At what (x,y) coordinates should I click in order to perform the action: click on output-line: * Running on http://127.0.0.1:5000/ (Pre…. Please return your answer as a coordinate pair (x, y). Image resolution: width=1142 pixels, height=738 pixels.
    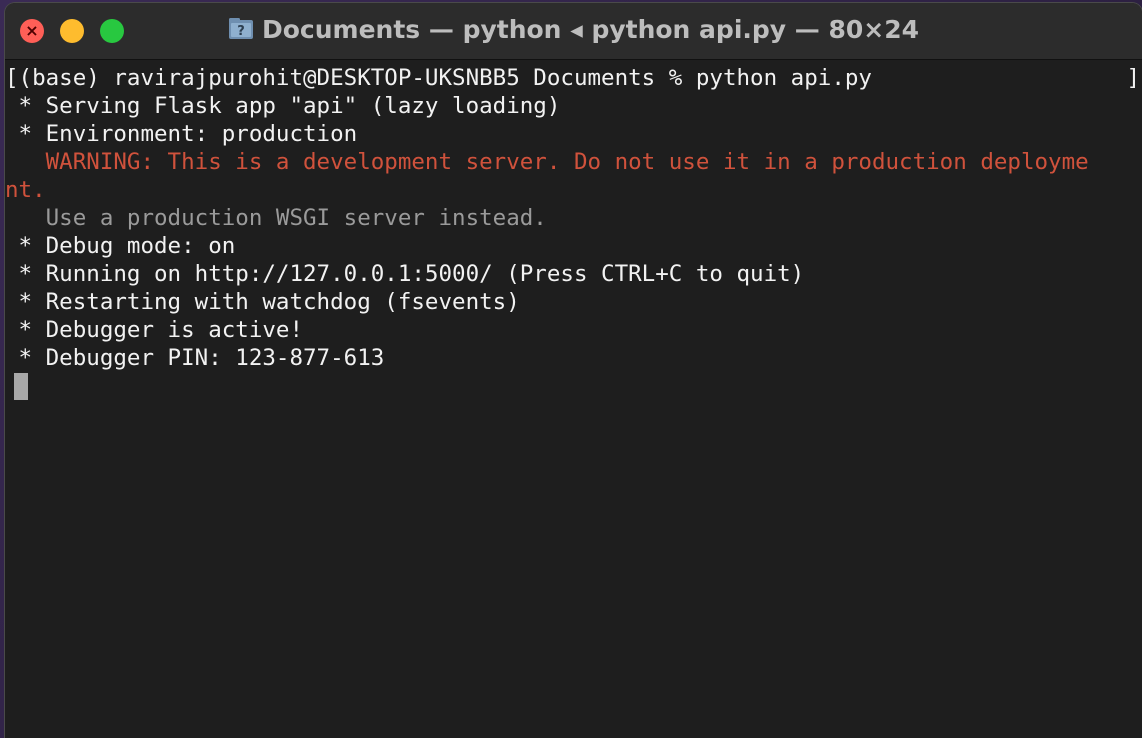
    Looking at the image, I should click on (405, 274).